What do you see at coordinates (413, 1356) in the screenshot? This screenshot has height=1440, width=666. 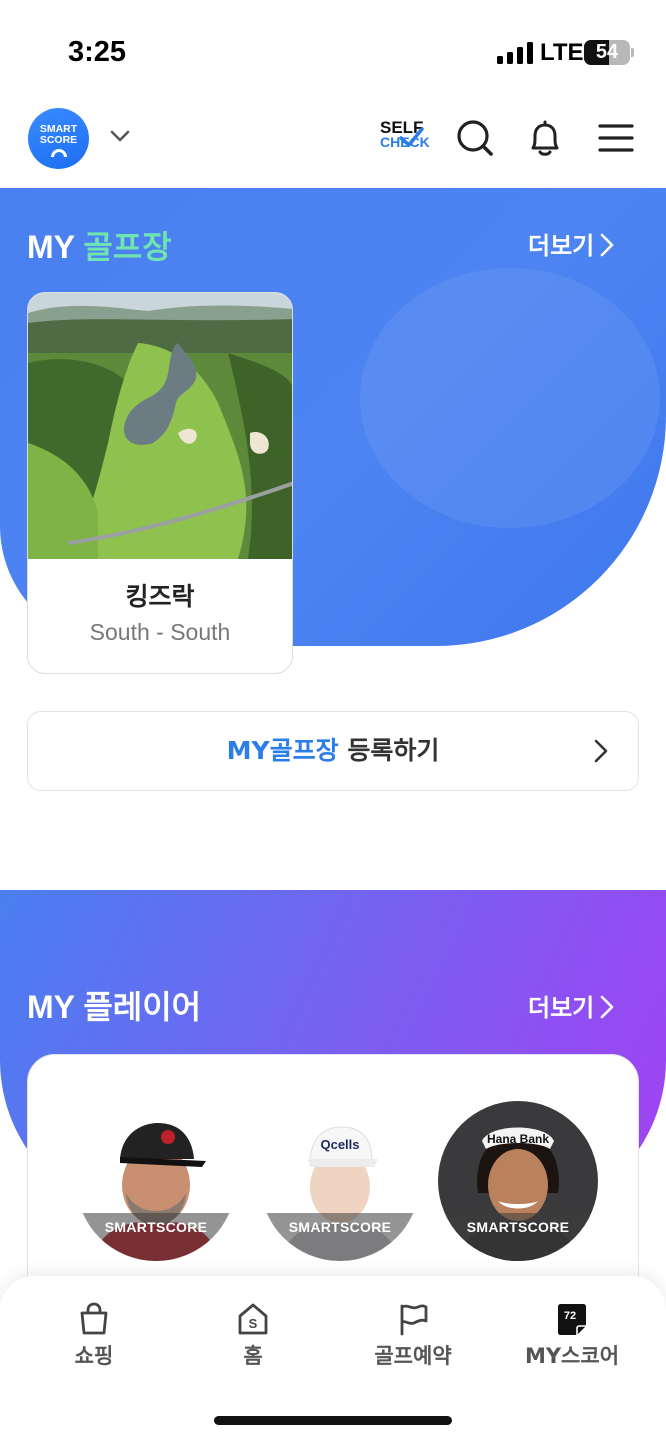 I see `nav-label: 골프예약` at bounding box center [413, 1356].